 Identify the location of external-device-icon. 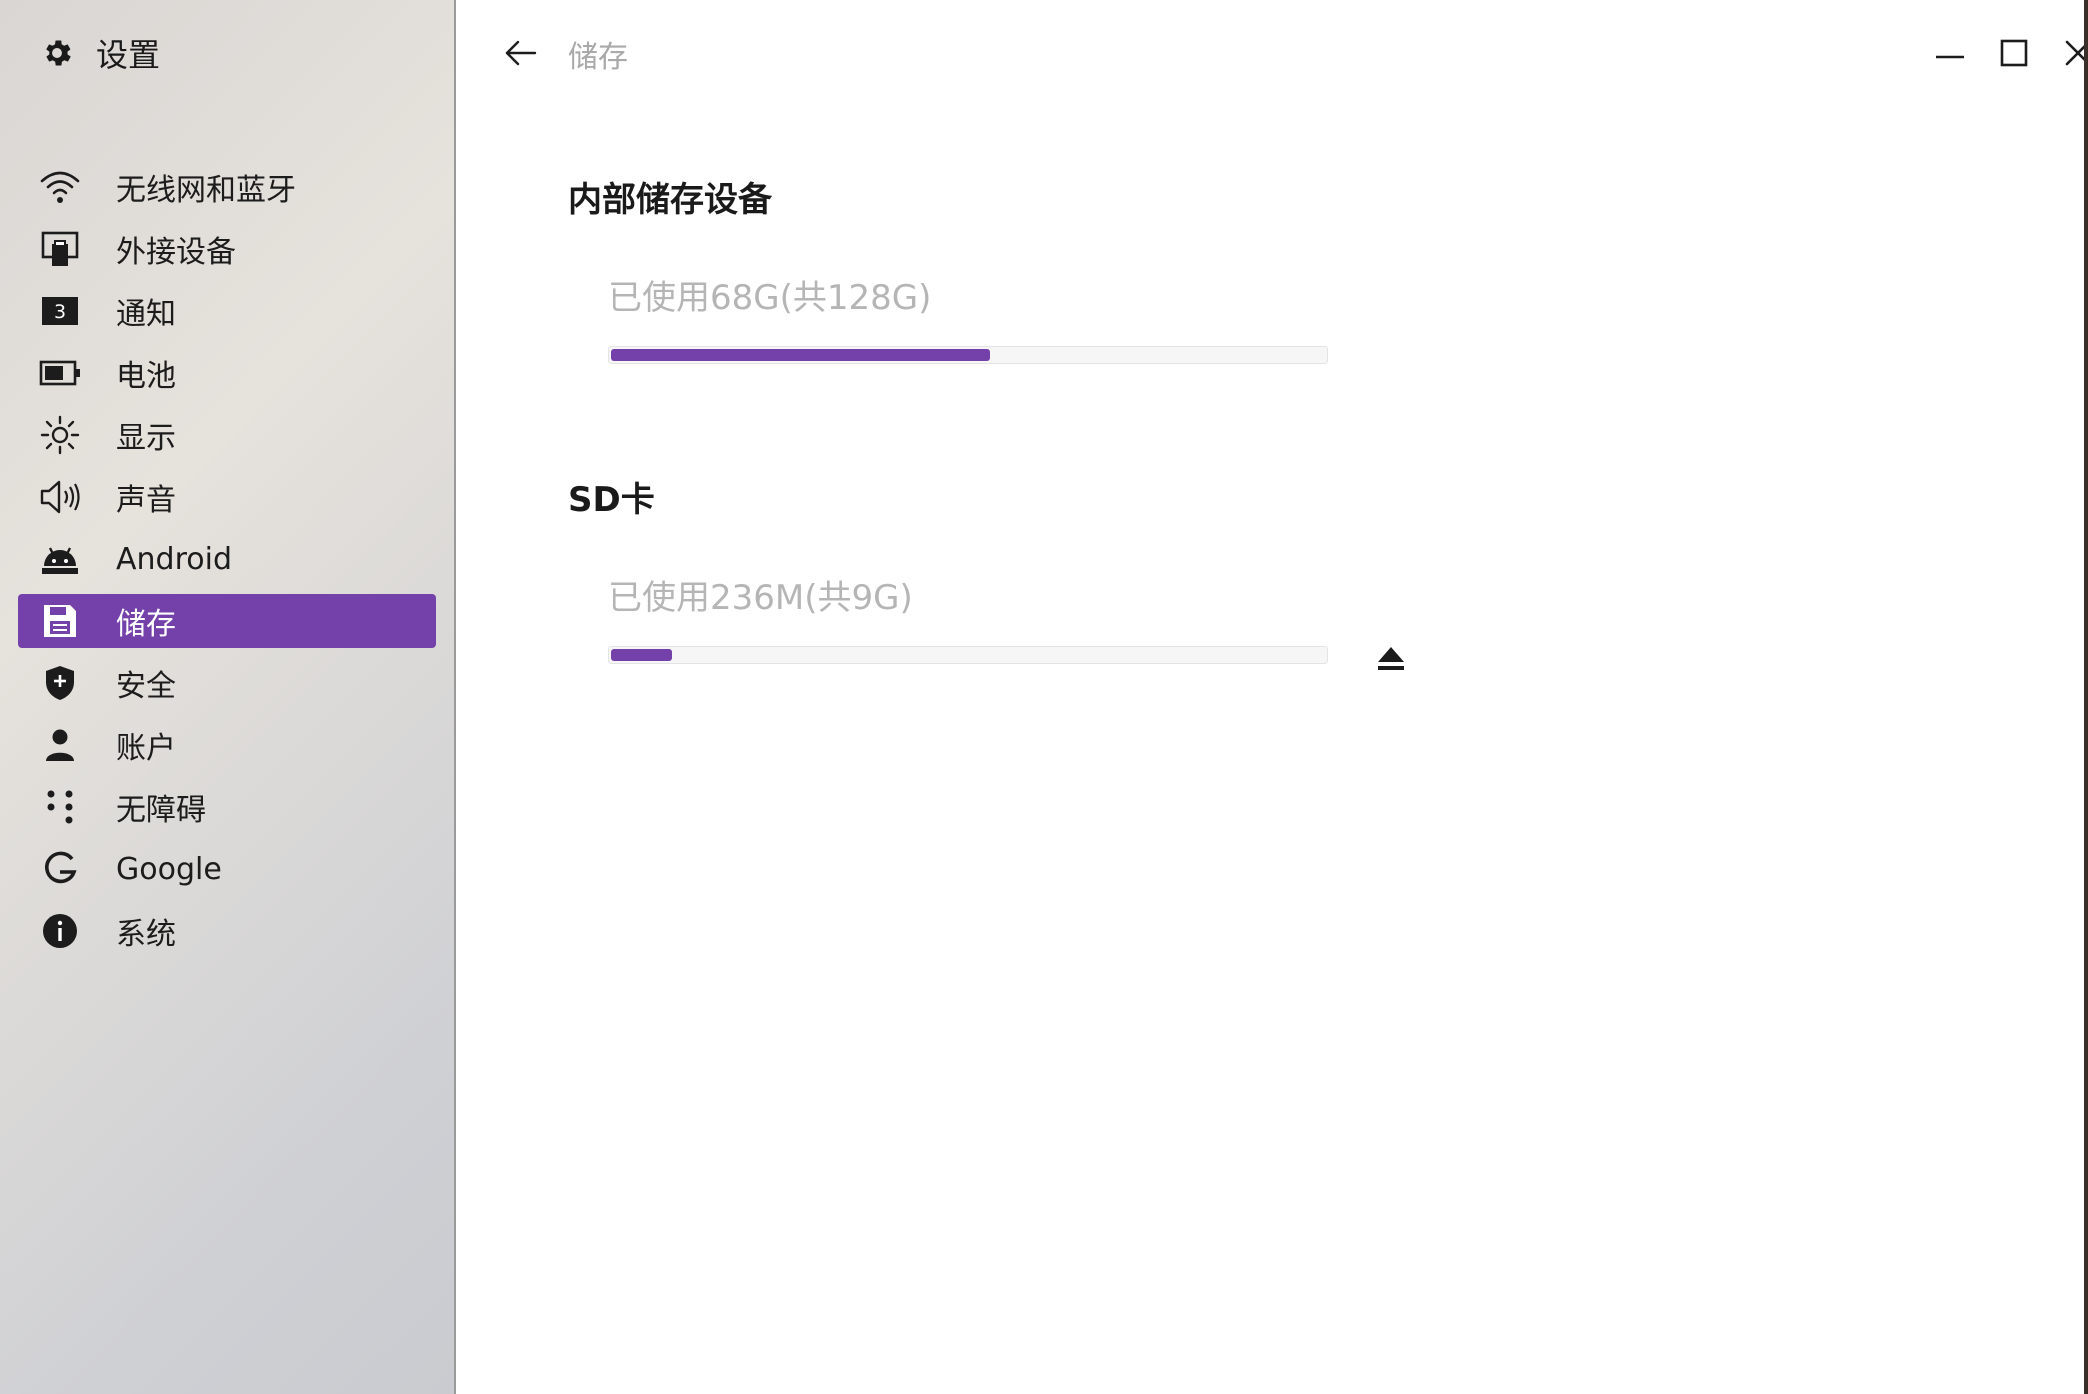
(60, 249).